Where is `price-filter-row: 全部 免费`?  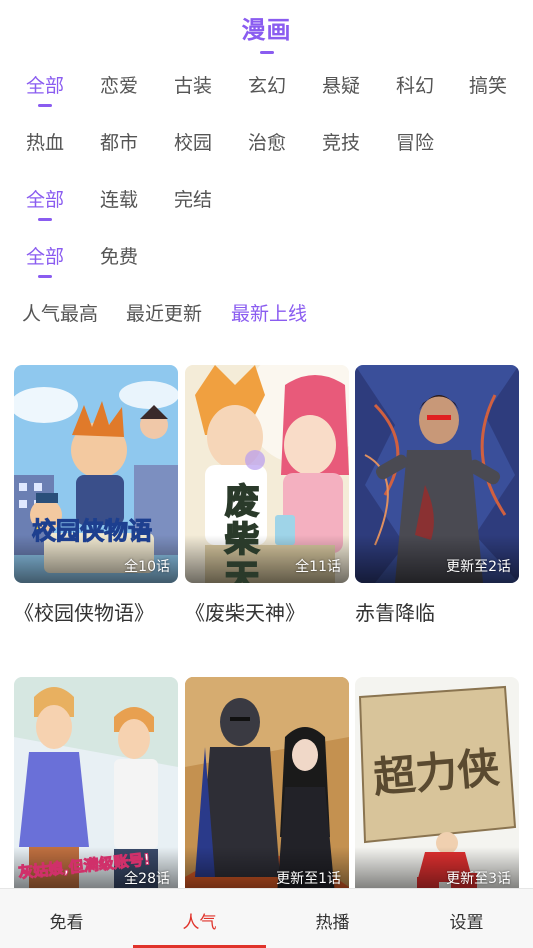
price-filter-row: 全部 免费 is located at coordinates (266, 262).